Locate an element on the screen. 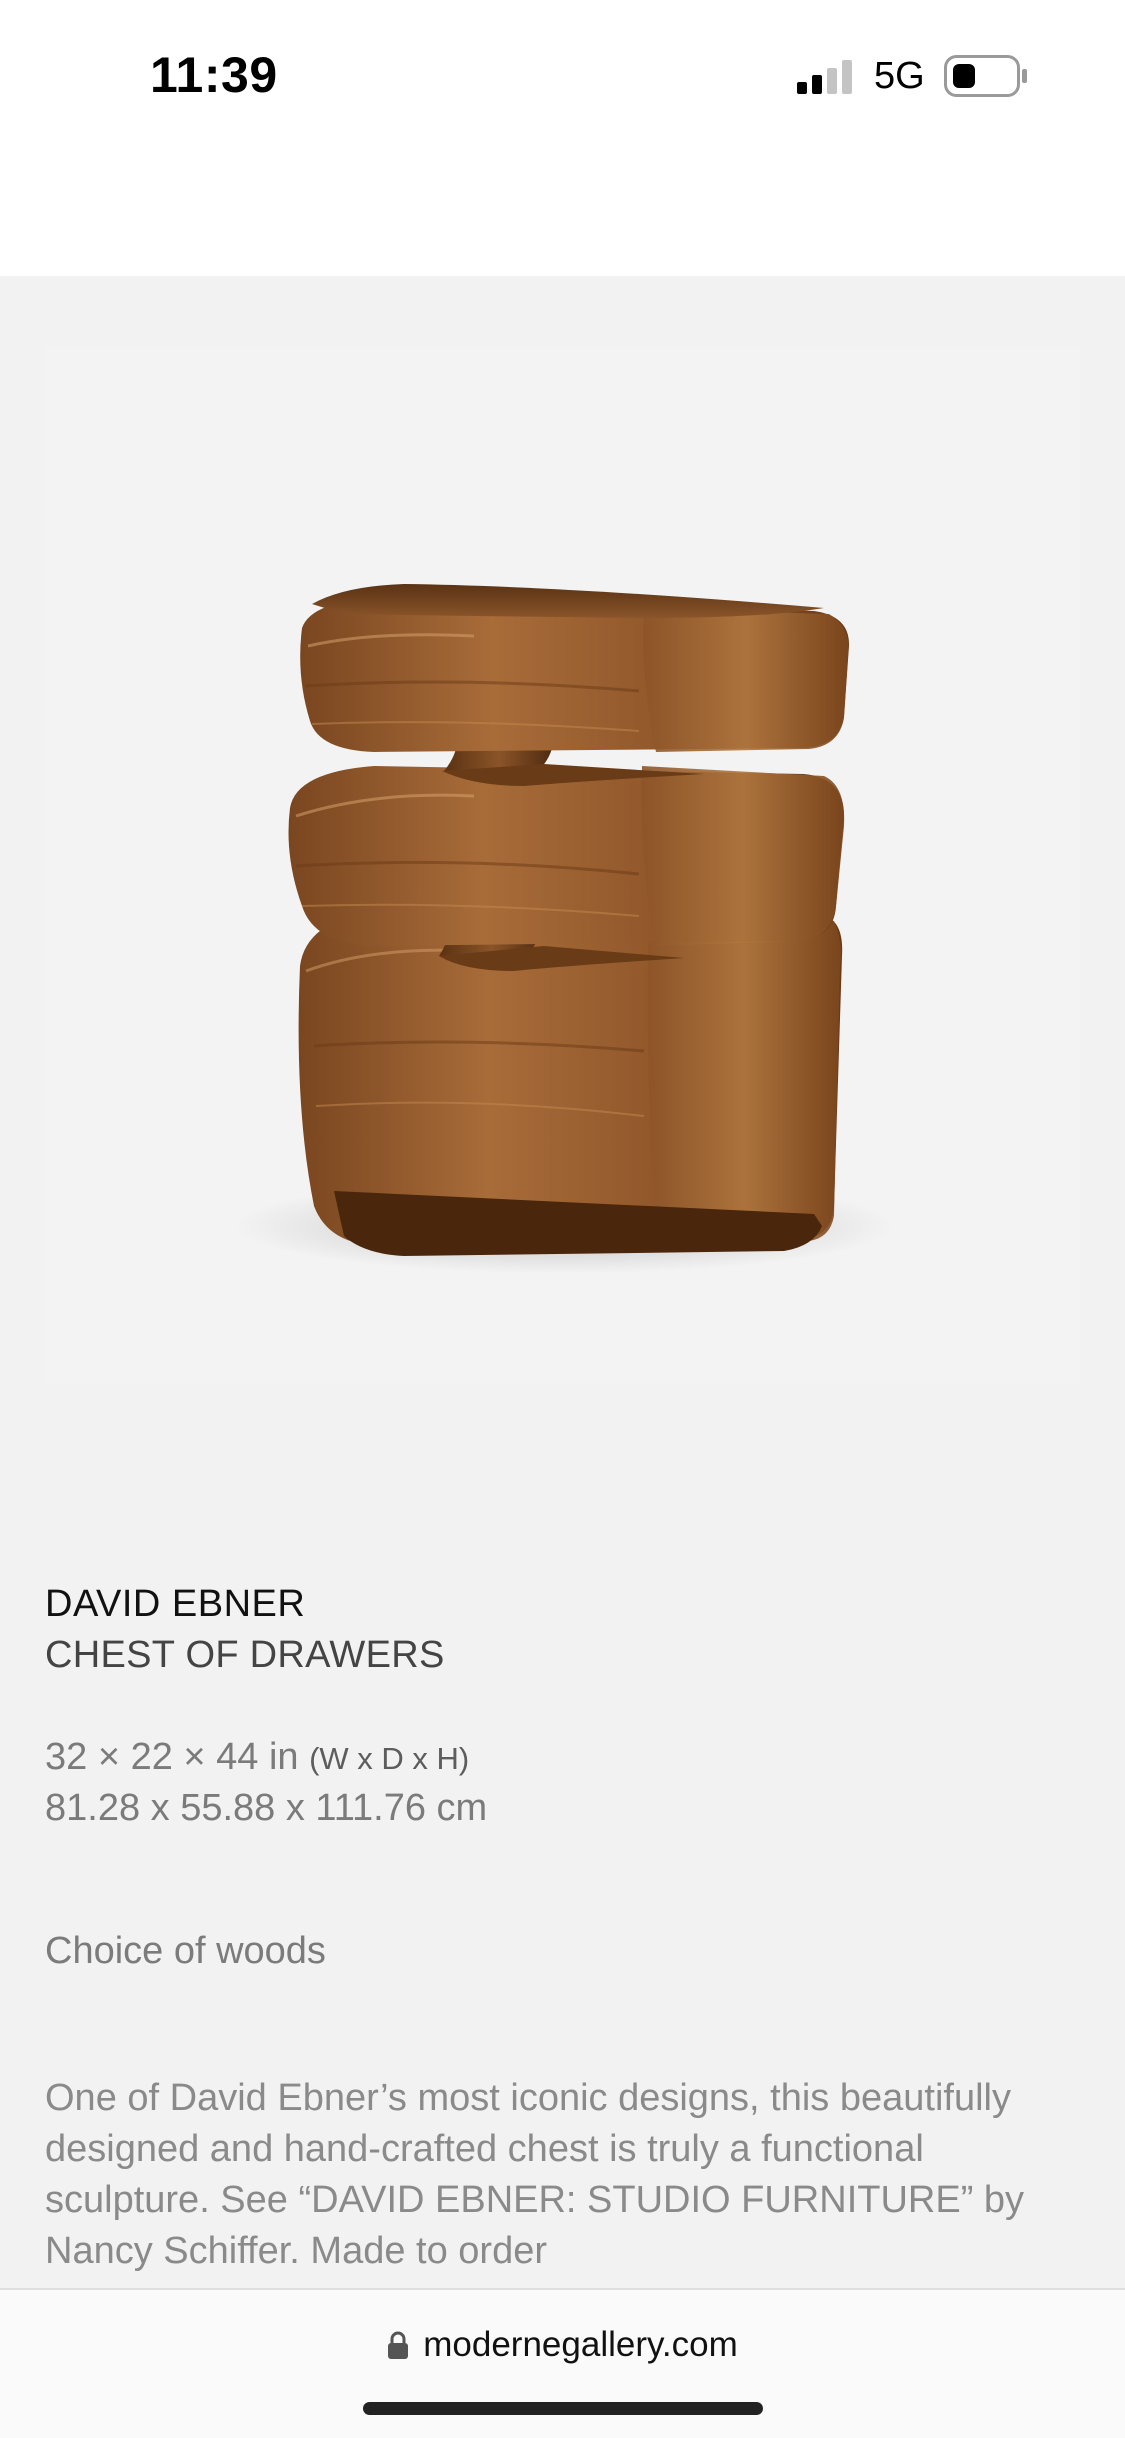  home-indicator is located at coordinates (563, 2408).